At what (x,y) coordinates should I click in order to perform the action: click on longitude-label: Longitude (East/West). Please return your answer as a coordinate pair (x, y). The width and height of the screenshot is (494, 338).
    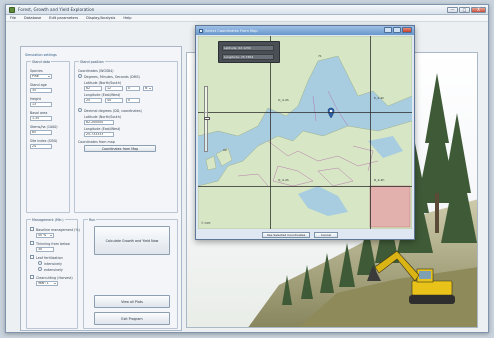
    Looking at the image, I should click on (102, 95).